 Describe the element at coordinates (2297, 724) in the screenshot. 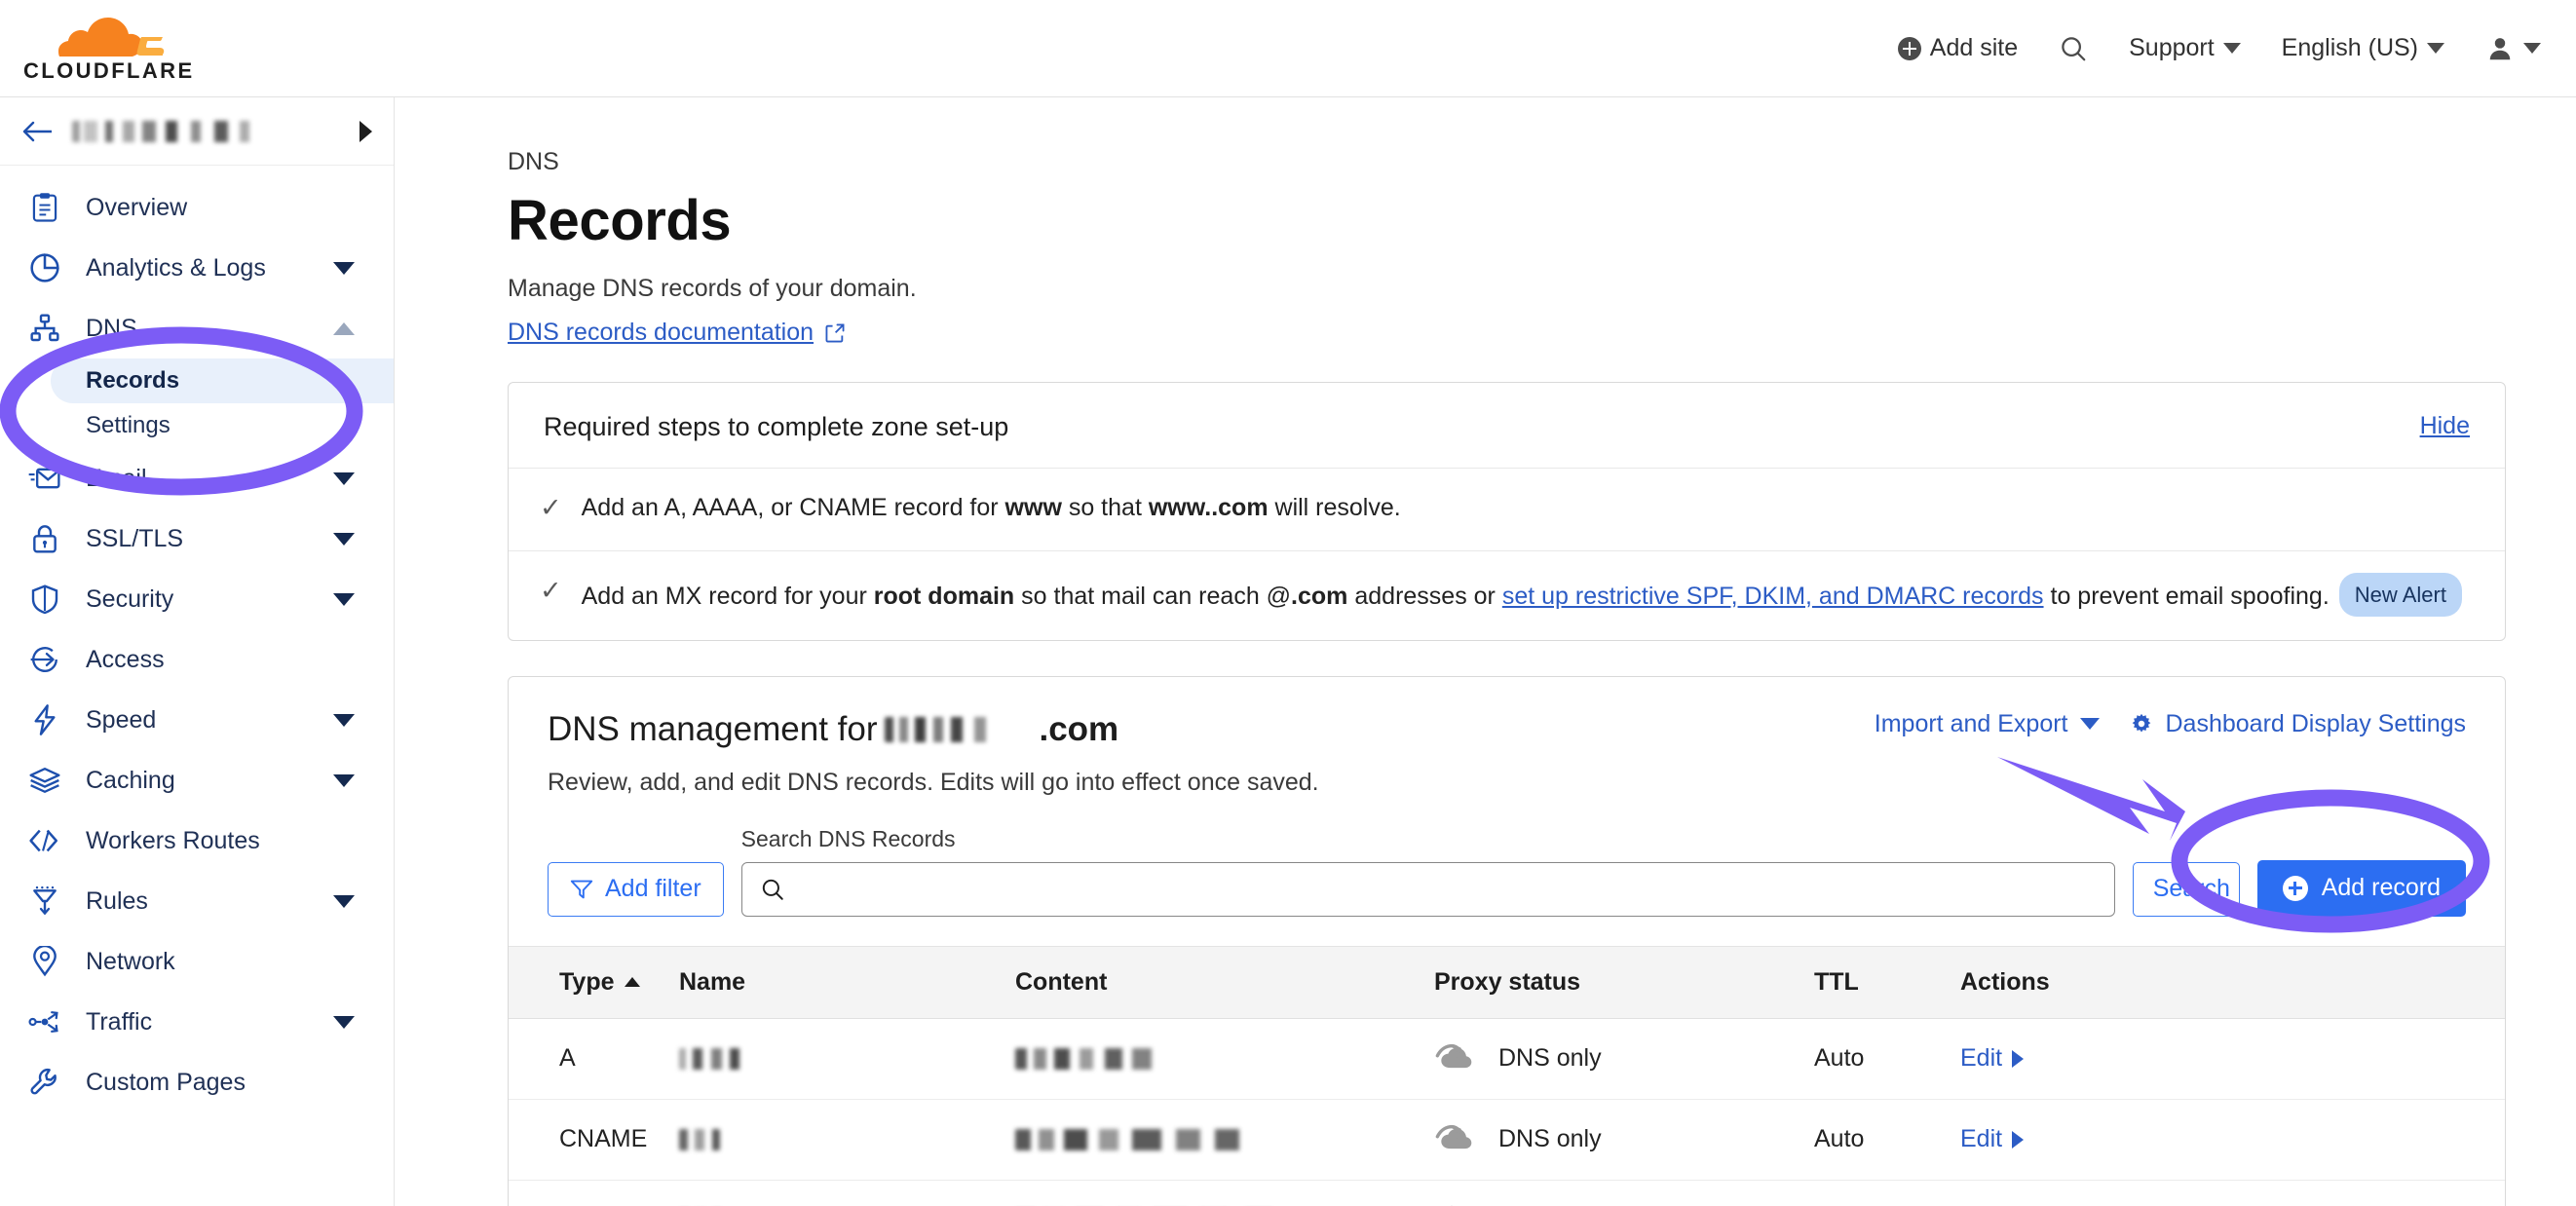

I see `dashboard-display-settings-button: Dashboard Display Settings` at that location.